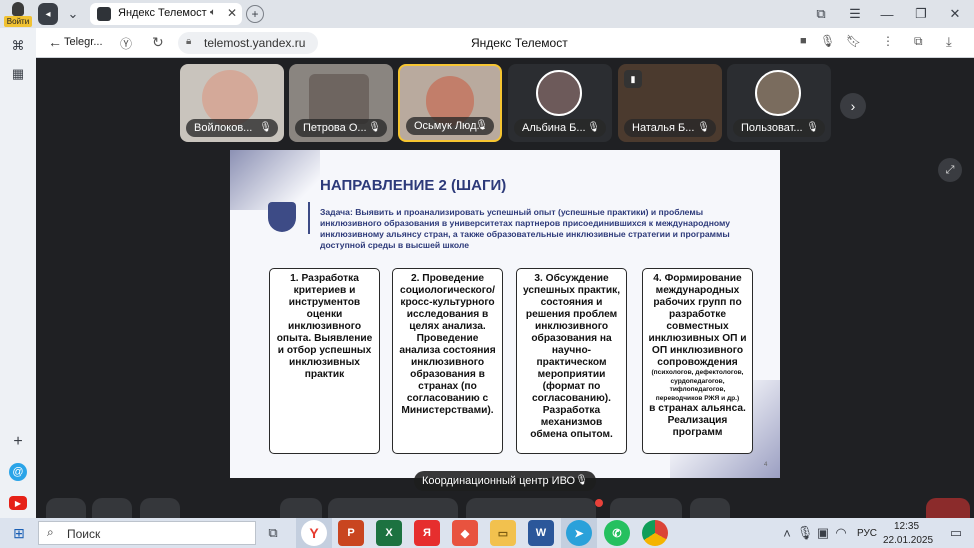  Describe the element at coordinates (147, 533) in the screenshot. I see `search-box: ⌕ Поиск` at that location.